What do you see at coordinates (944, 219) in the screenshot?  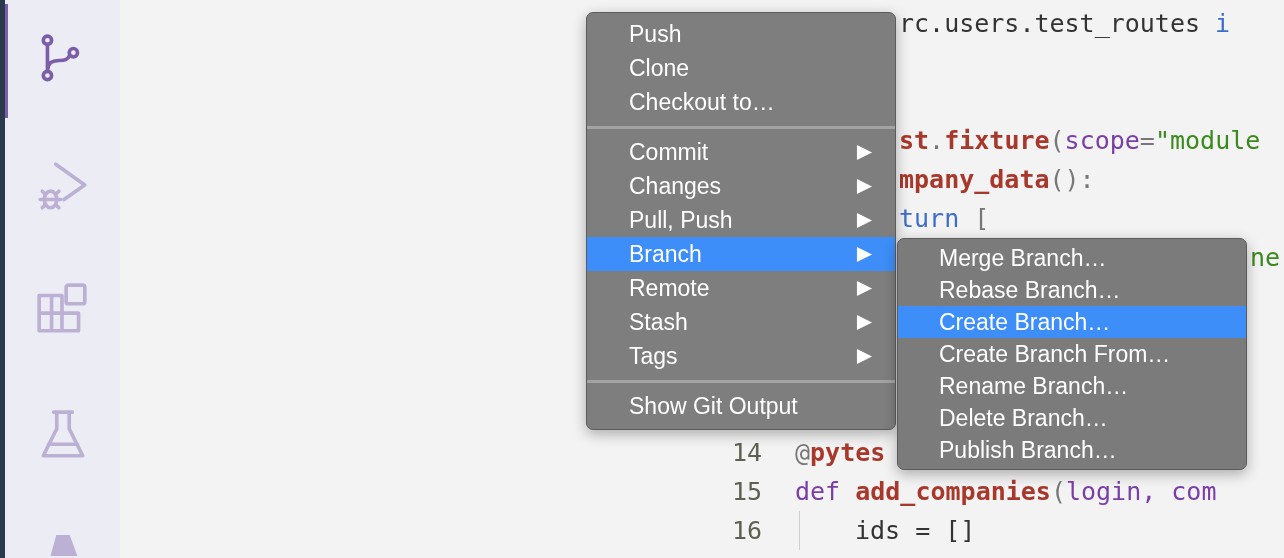 I see `code-text: turn [` at bounding box center [944, 219].